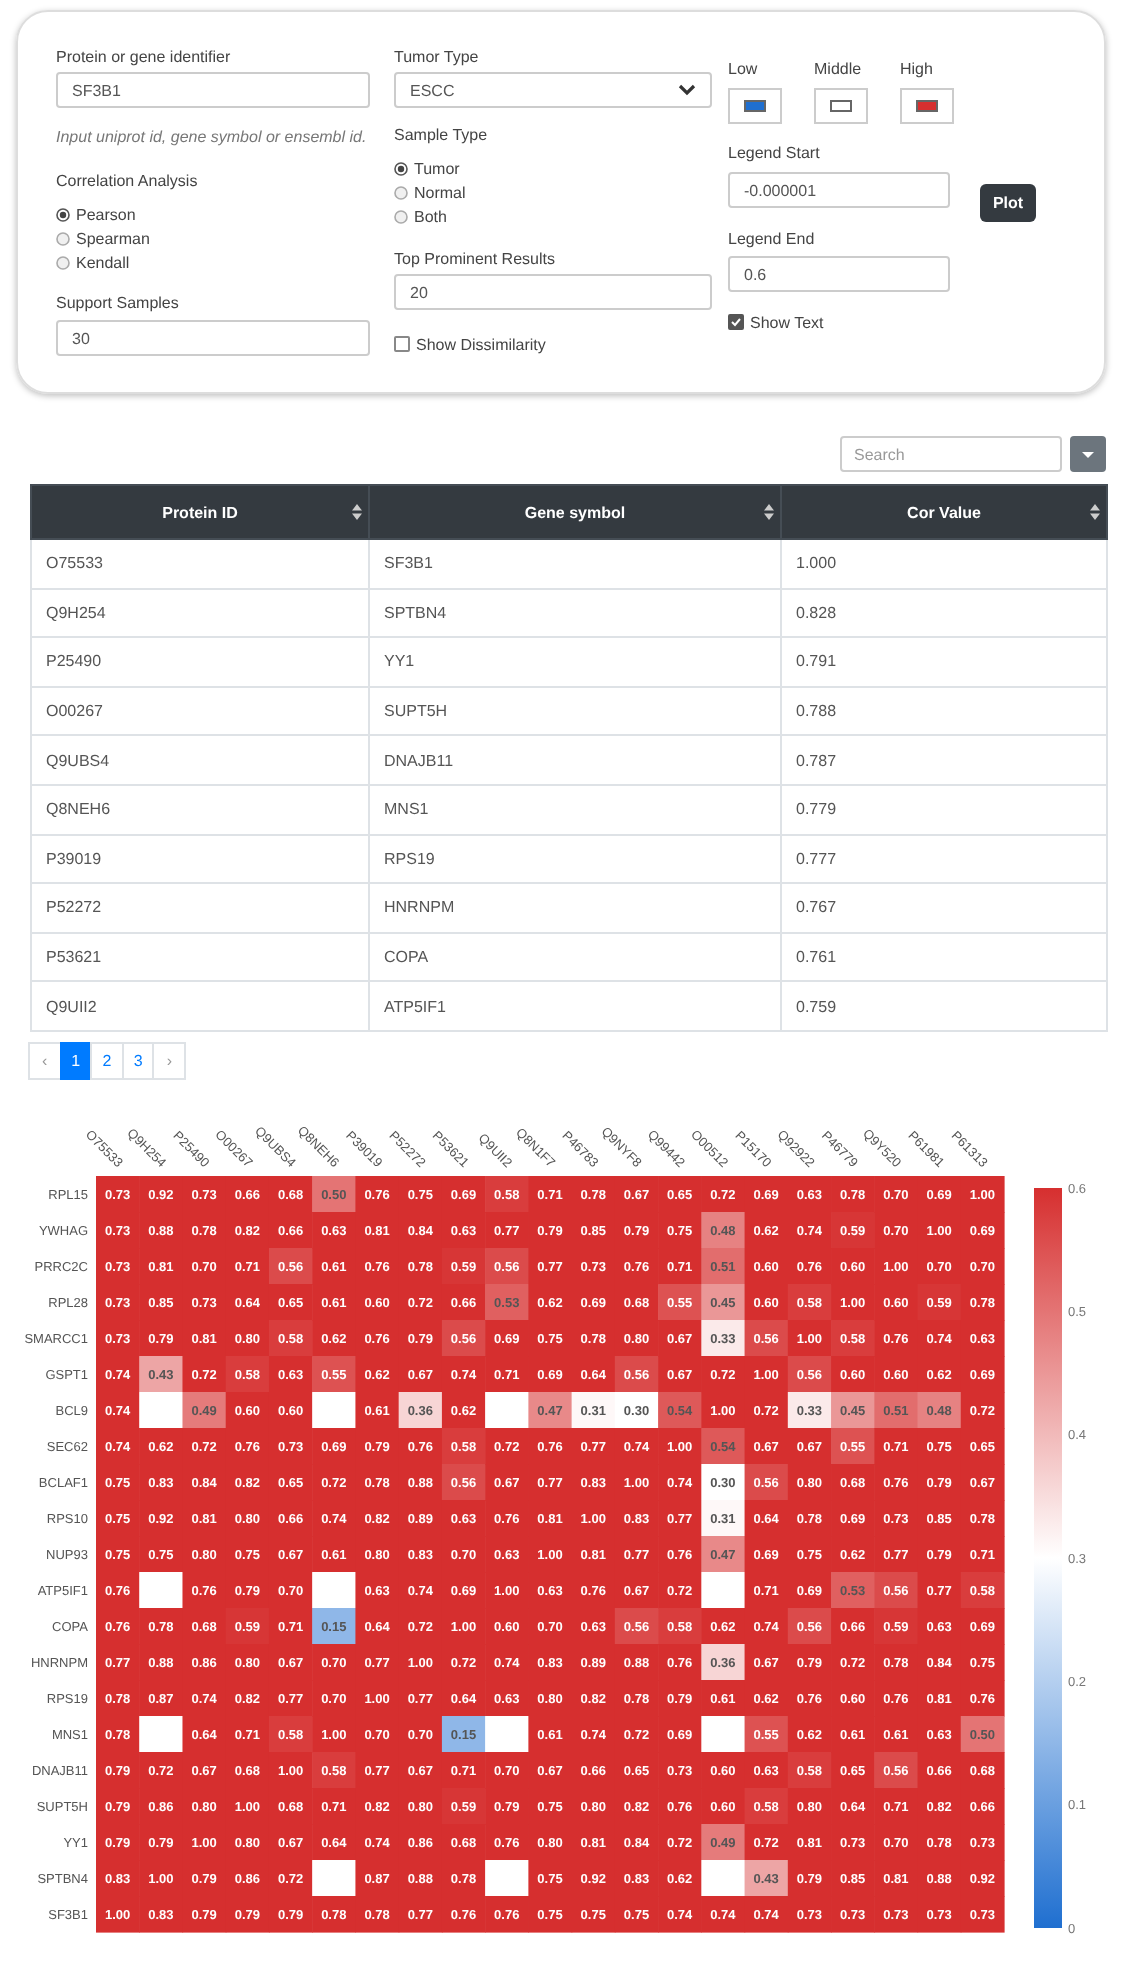  Describe the element at coordinates (200, 512) in the screenshot. I see `column-header: Protein ID` at that location.